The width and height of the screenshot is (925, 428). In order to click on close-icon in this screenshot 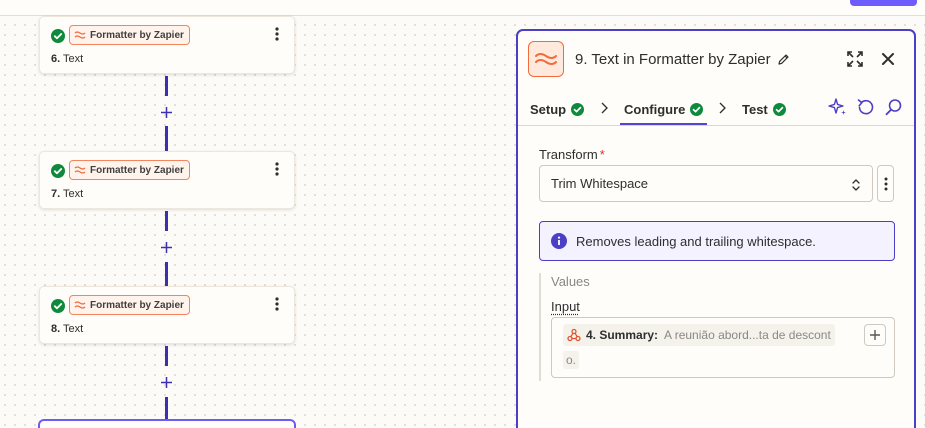, I will do `click(888, 59)`.